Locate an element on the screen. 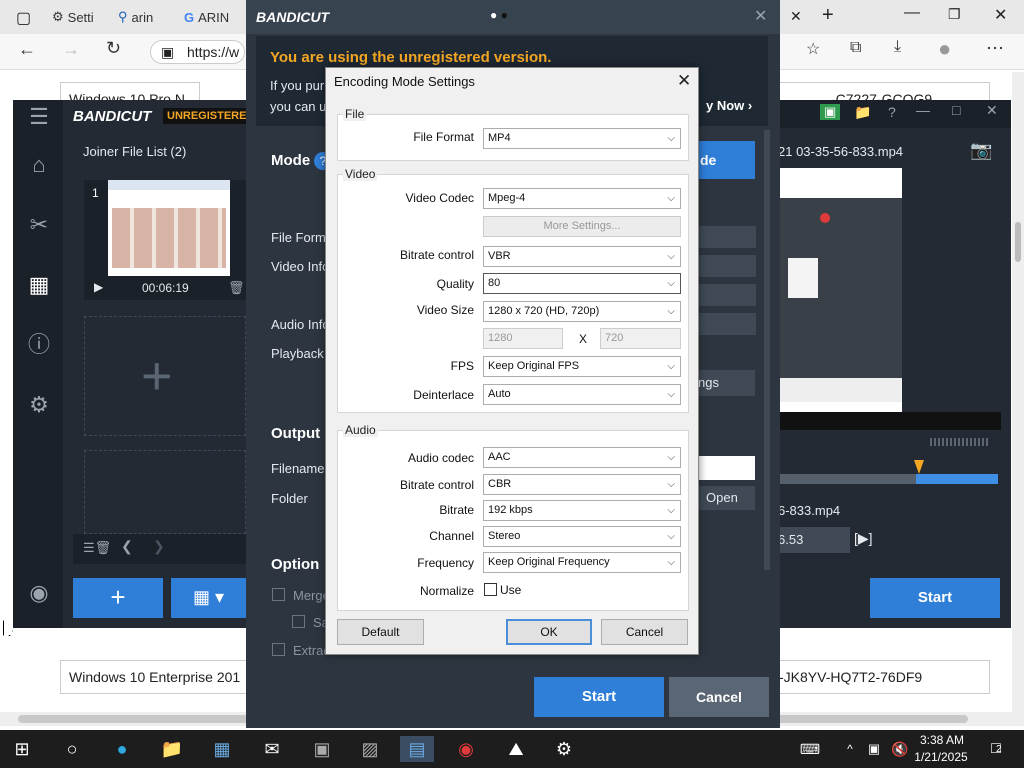 The image size is (1024, 768). deinterlace-select: Auto ⌵ is located at coordinates (582, 394).